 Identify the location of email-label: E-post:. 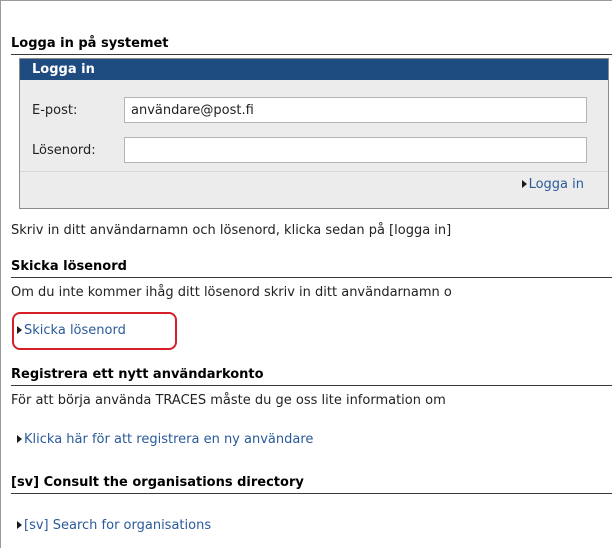
(55, 110).